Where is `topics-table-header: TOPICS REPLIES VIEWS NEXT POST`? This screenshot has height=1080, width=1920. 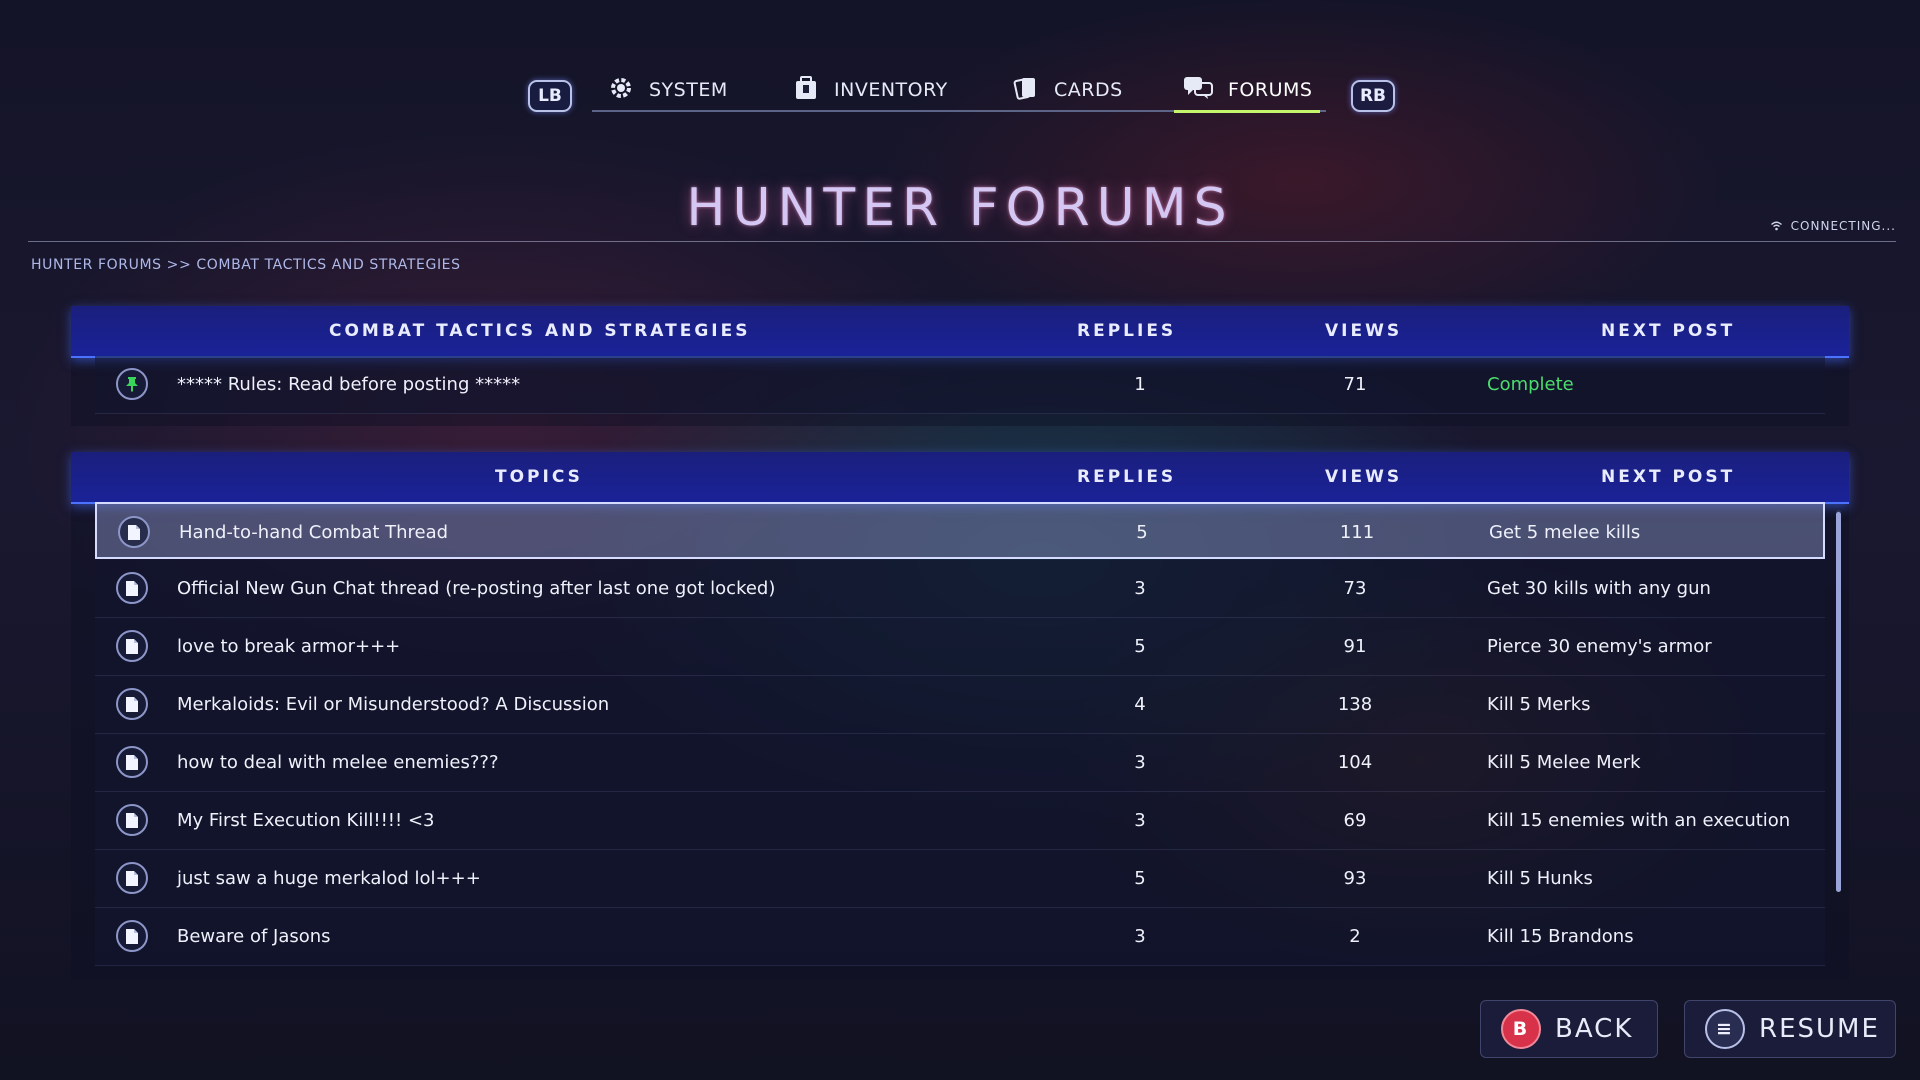 topics-table-header: TOPICS REPLIES VIEWS NEXT POST is located at coordinates (960, 478).